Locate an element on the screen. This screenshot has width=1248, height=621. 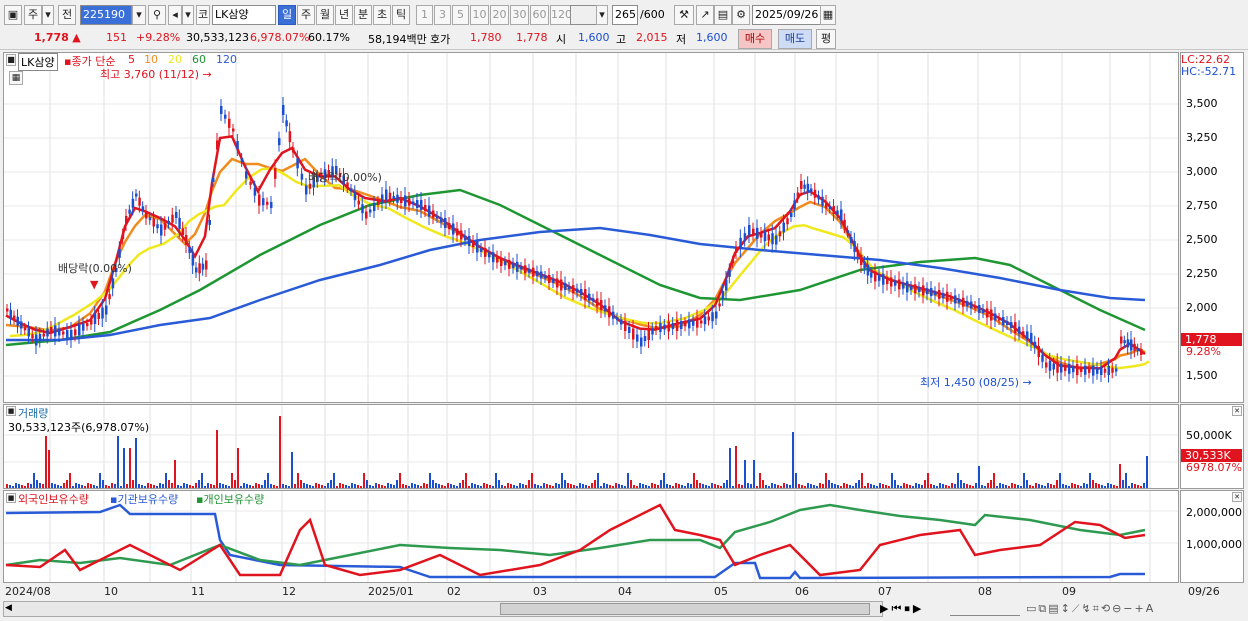
legend-institution: ▪기관보유수량 is located at coordinates (144, 499).